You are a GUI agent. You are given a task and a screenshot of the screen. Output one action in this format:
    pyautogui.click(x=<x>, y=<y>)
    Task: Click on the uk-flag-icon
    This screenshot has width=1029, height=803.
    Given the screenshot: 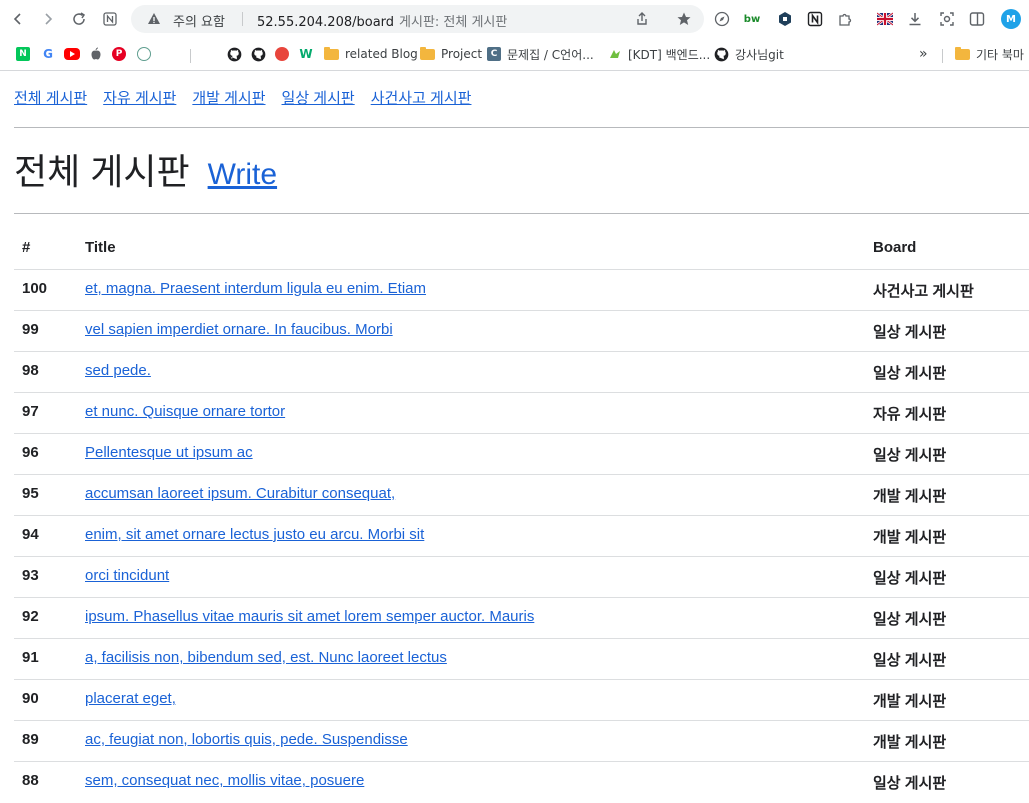 What is the action you would take?
    pyautogui.click(x=885, y=19)
    